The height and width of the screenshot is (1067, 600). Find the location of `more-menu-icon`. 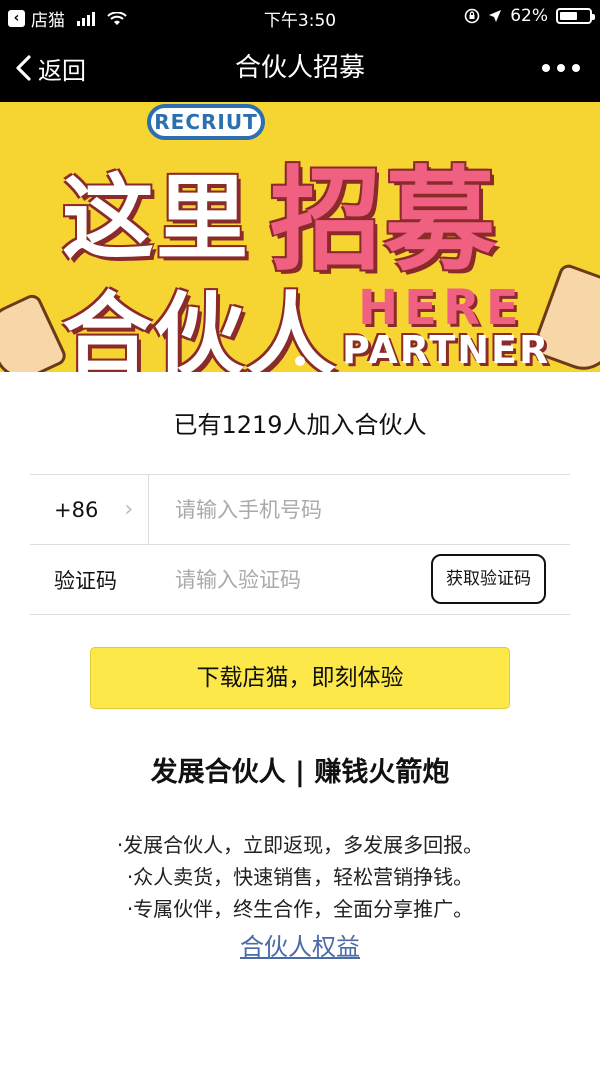

more-menu-icon is located at coordinates (561, 68).